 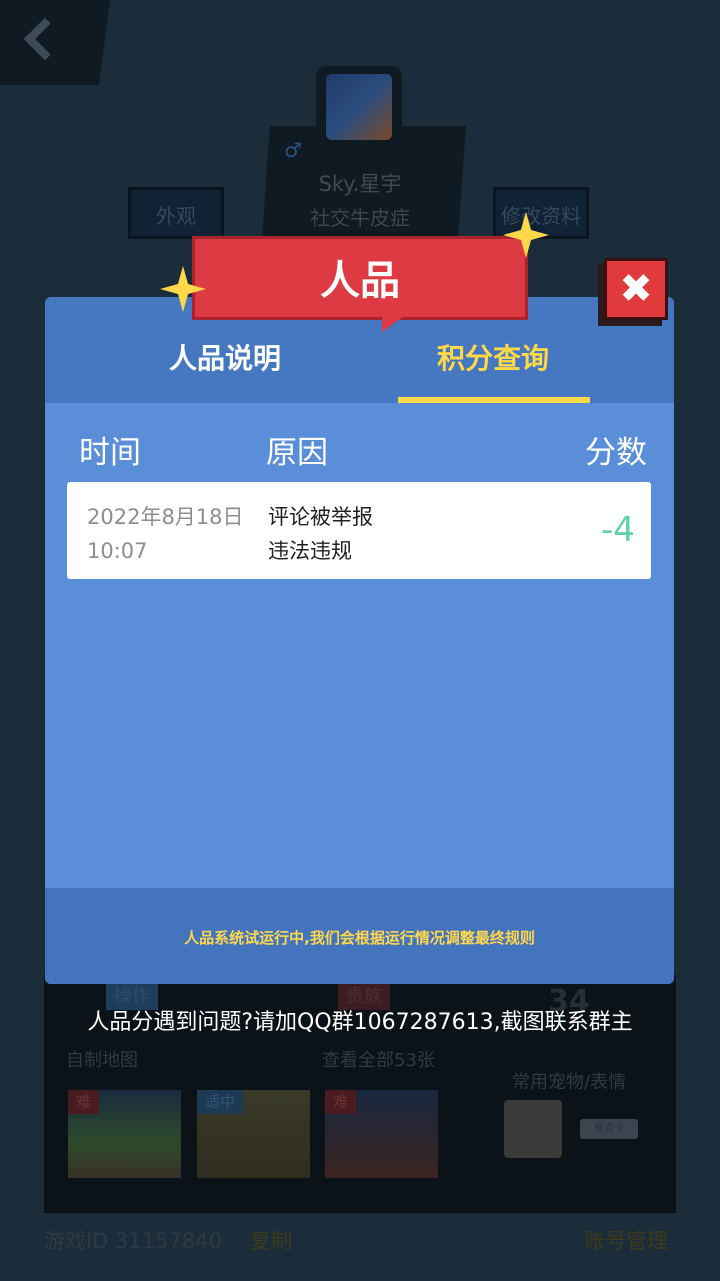 What do you see at coordinates (360, 281) in the screenshot?
I see `dialog-title: 人品` at bounding box center [360, 281].